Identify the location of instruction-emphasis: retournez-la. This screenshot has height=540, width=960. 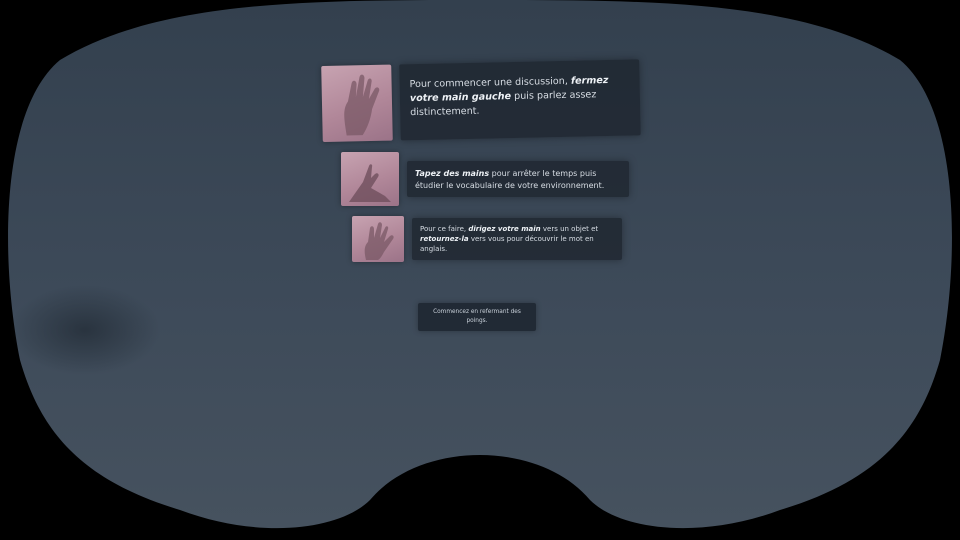
(444, 238).